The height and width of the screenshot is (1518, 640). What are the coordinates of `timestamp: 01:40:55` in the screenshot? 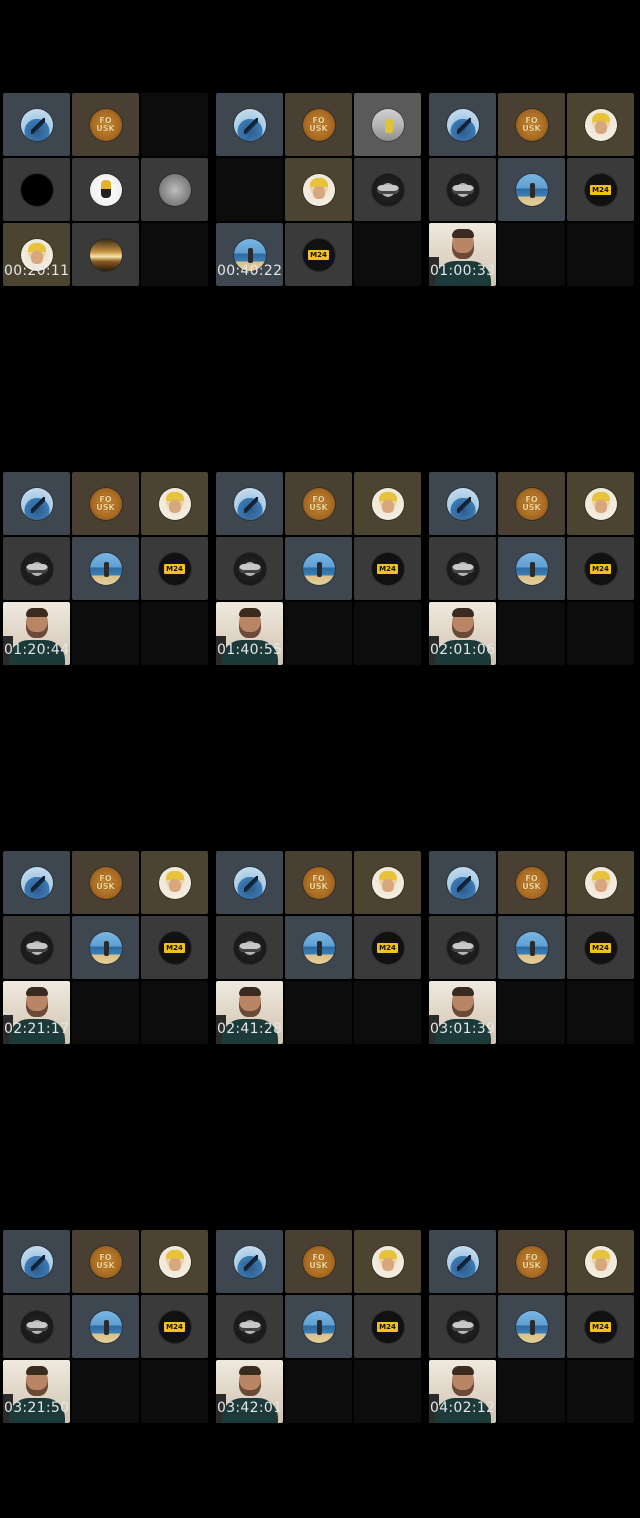 It's located at (250, 650).